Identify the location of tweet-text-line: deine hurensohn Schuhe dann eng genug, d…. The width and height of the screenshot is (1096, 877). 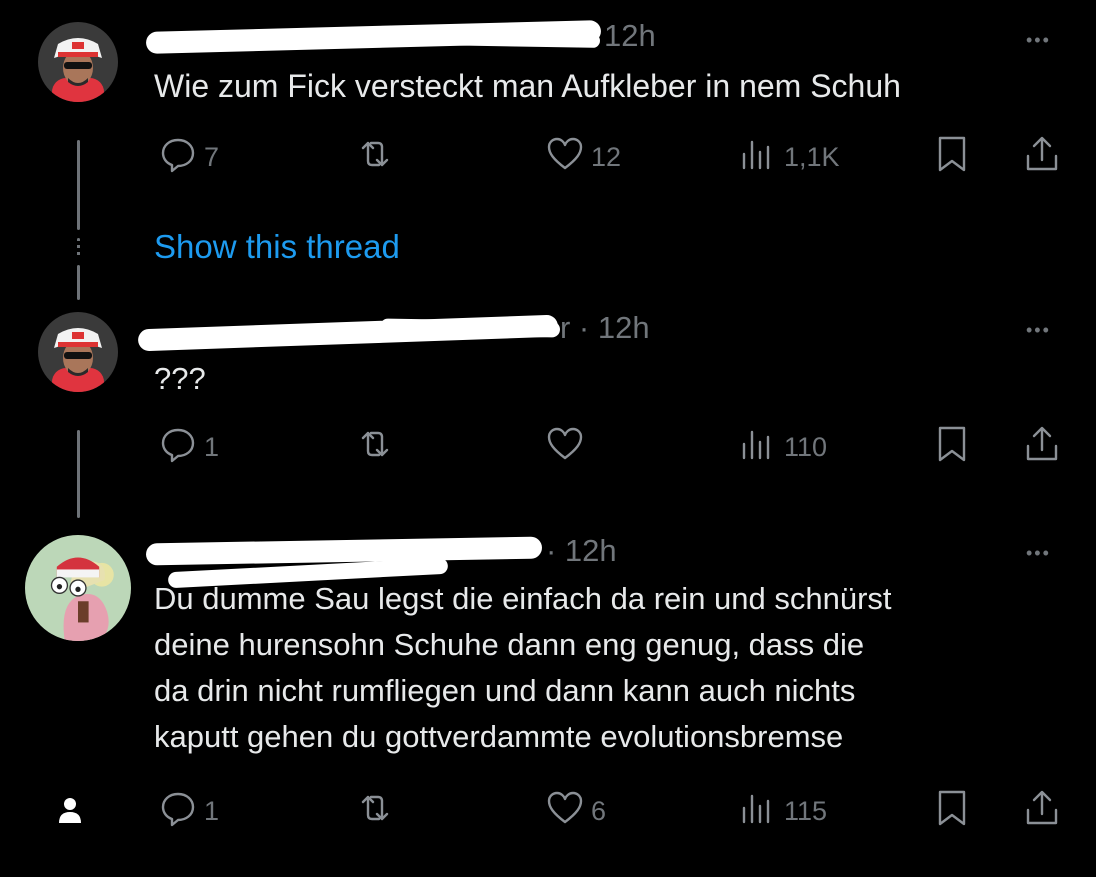
(509, 644).